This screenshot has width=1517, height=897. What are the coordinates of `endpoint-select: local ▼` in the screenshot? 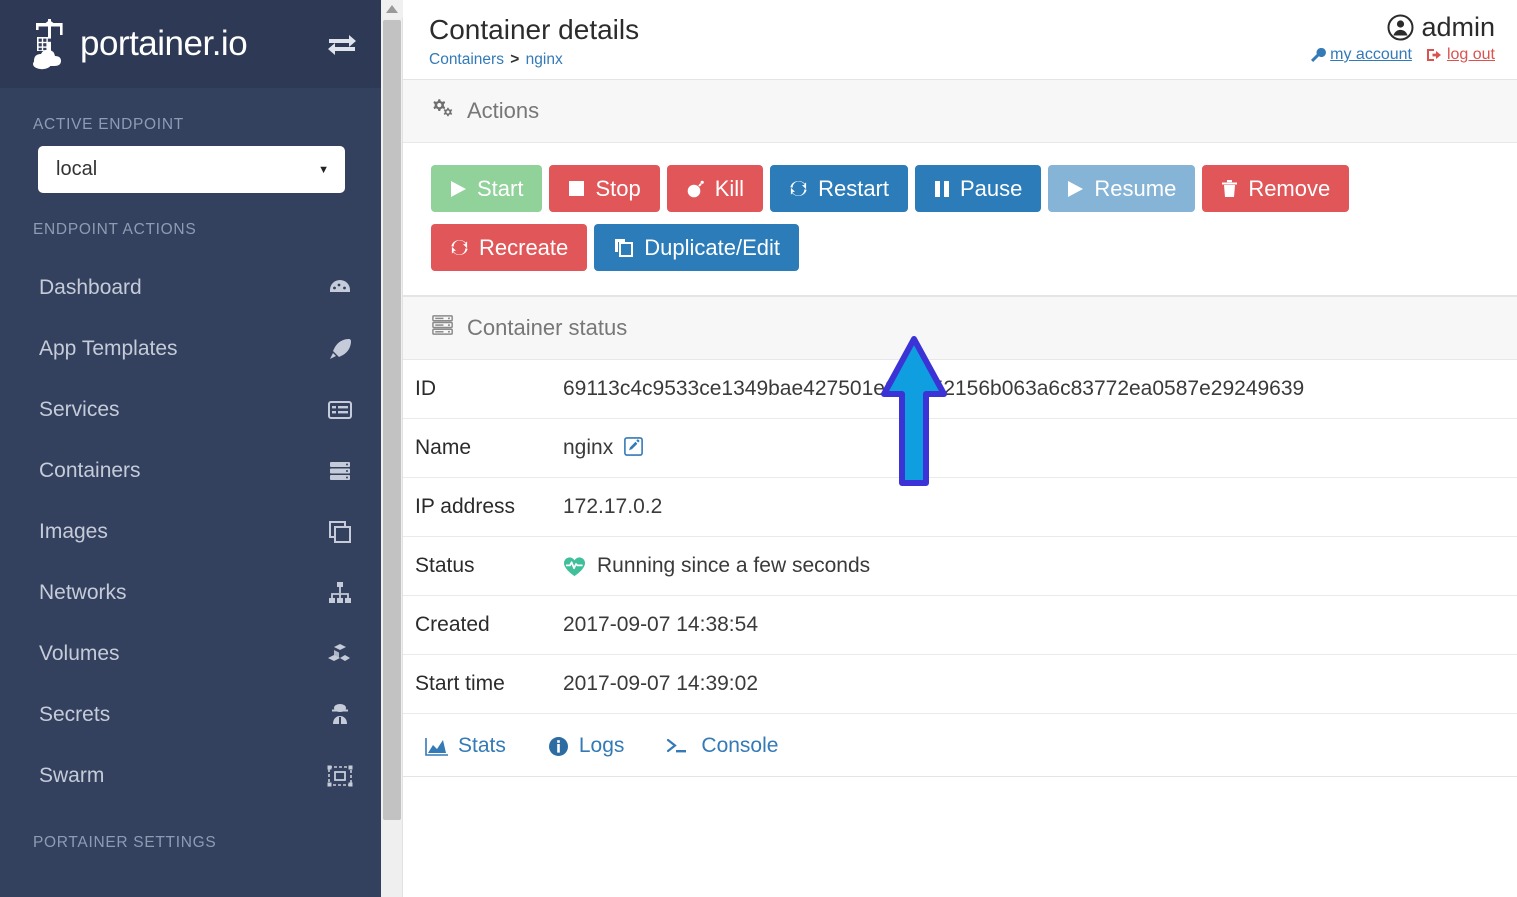 It's located at (191, 169).